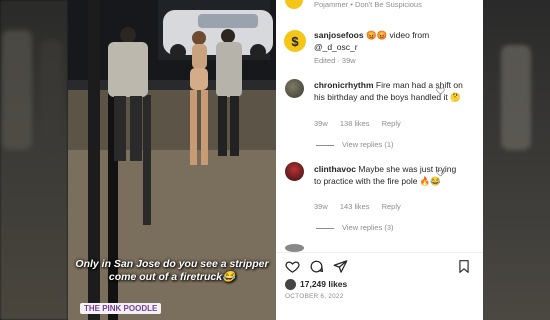  I want to click on comment-2-likes: 143 likes, so click(355, 206).